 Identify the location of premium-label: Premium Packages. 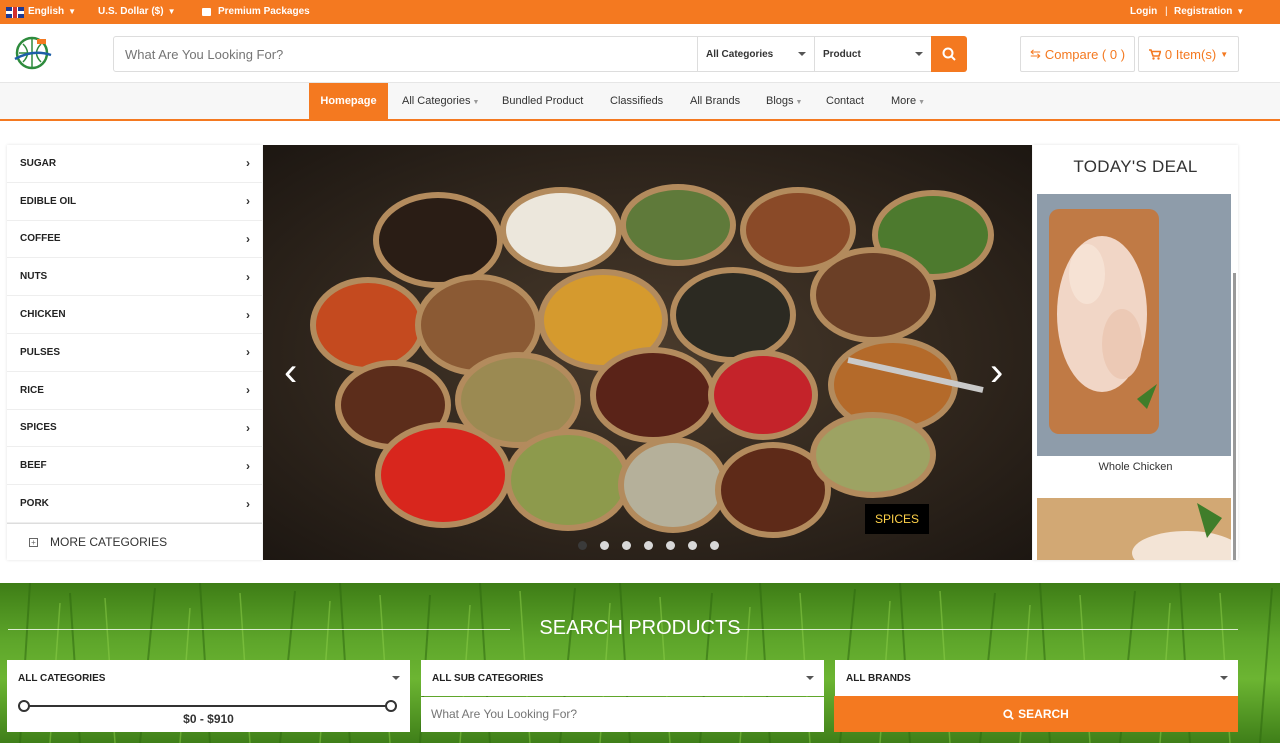
(264, 11).